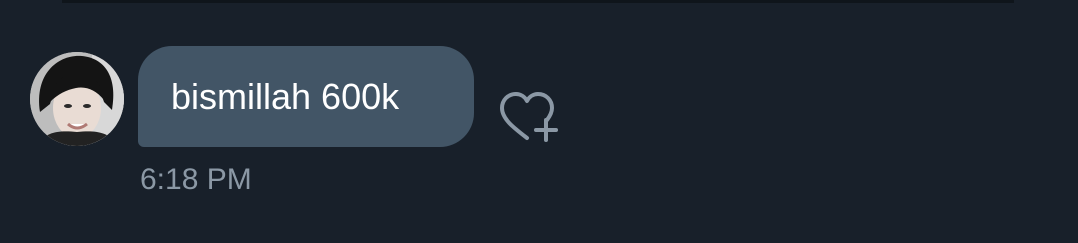 The image size is (1078, 243). I want to click on top-divider, so click(538, 1).